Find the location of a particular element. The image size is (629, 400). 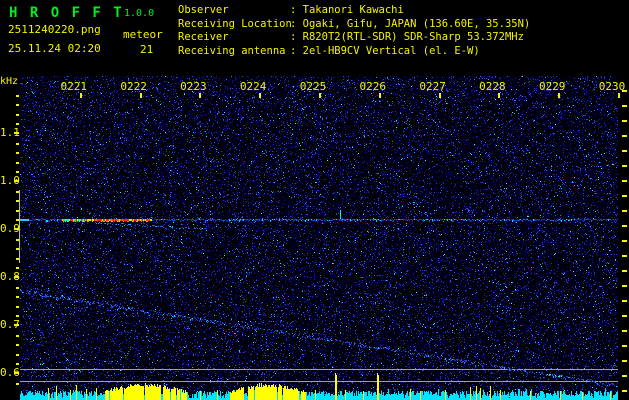

frequency-tick-label: 0.9 is located at coordinates (10, 228).